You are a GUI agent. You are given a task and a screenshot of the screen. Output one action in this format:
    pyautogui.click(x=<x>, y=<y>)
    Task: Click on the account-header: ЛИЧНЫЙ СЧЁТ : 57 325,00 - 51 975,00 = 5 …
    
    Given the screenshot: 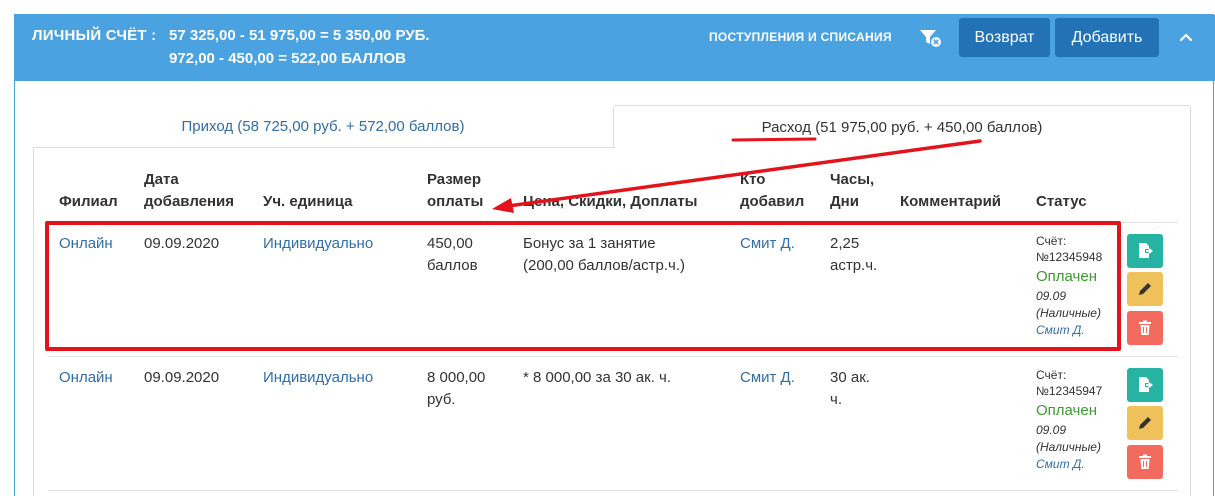 What is the action you would take?
    pyautogui.click(x=615, y=48)
    